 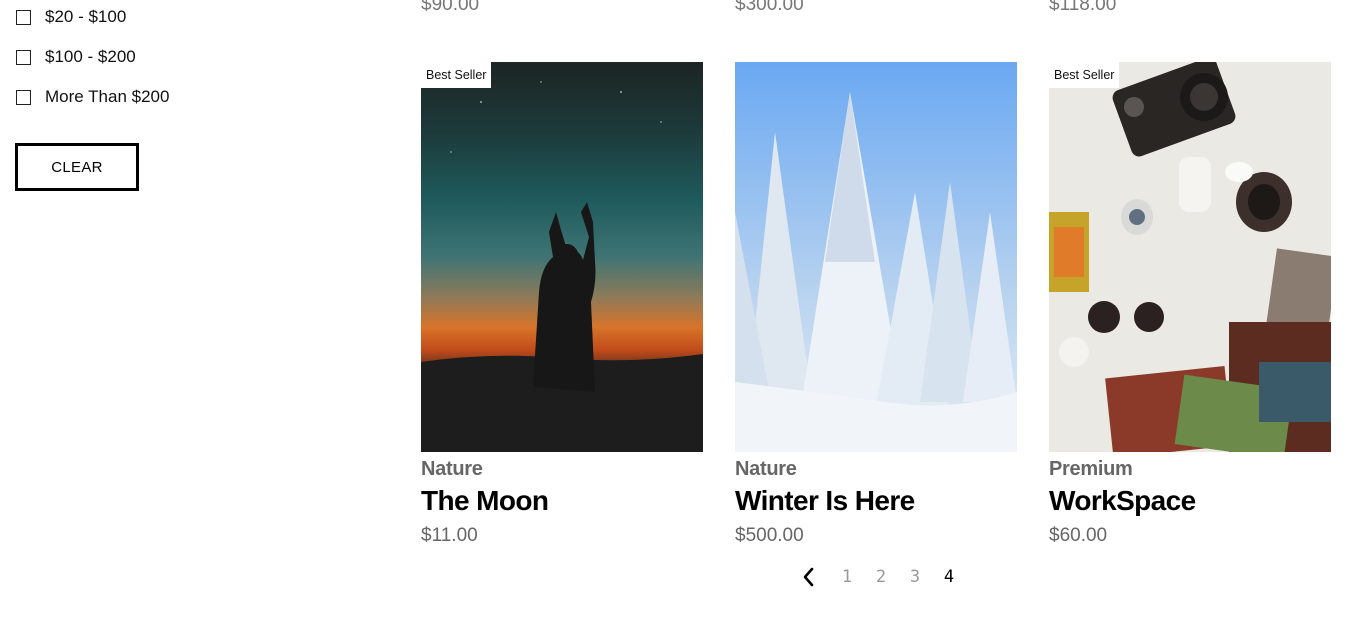 I want to click on product-title: WorkSpace, so click(x=1190, y=501).